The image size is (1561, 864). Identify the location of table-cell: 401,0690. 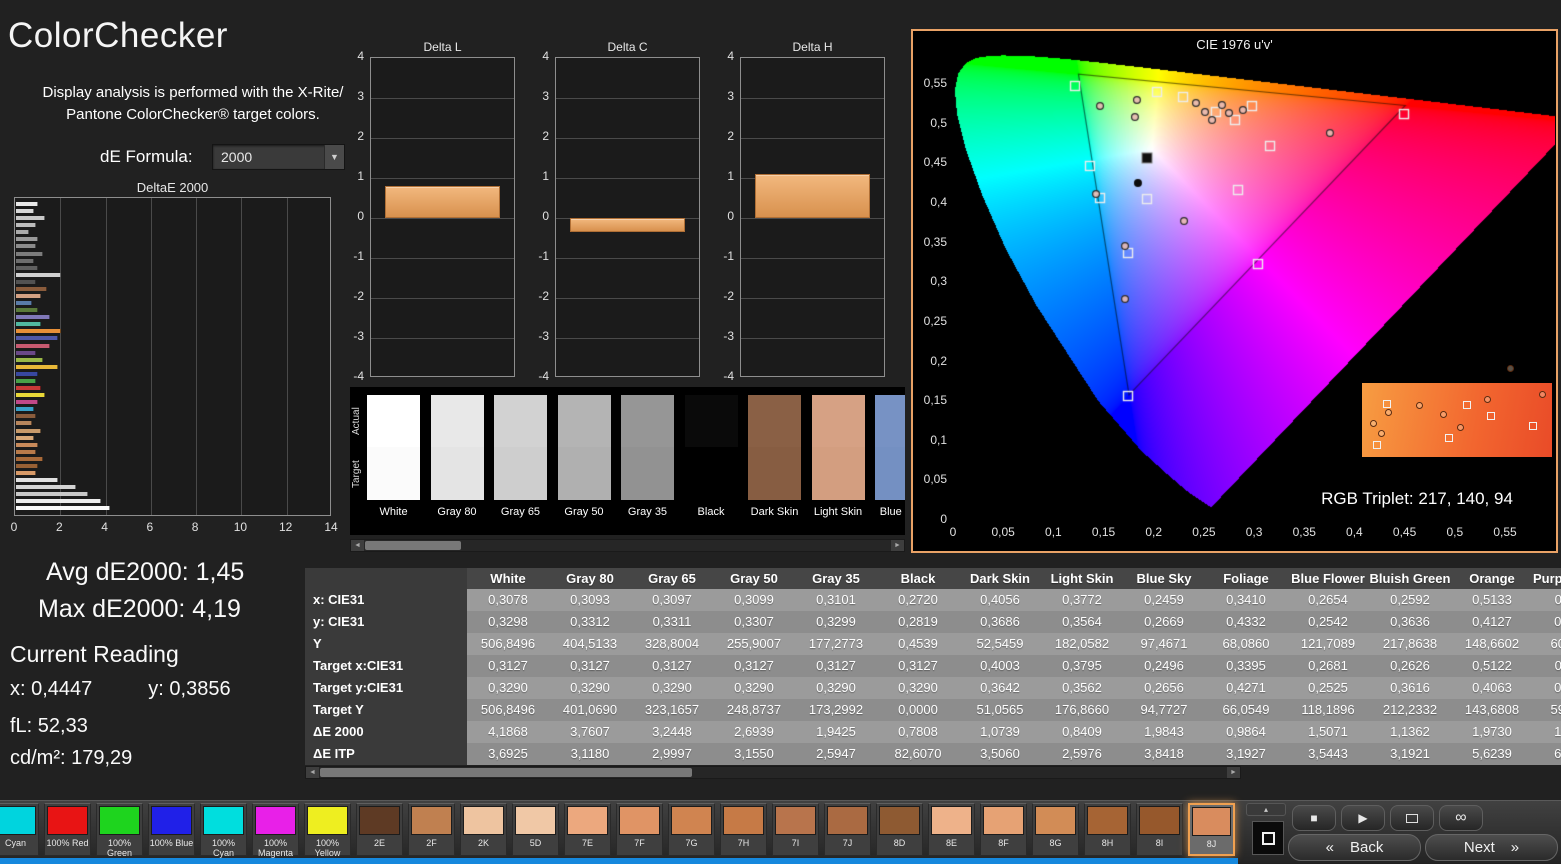
(590, 709).